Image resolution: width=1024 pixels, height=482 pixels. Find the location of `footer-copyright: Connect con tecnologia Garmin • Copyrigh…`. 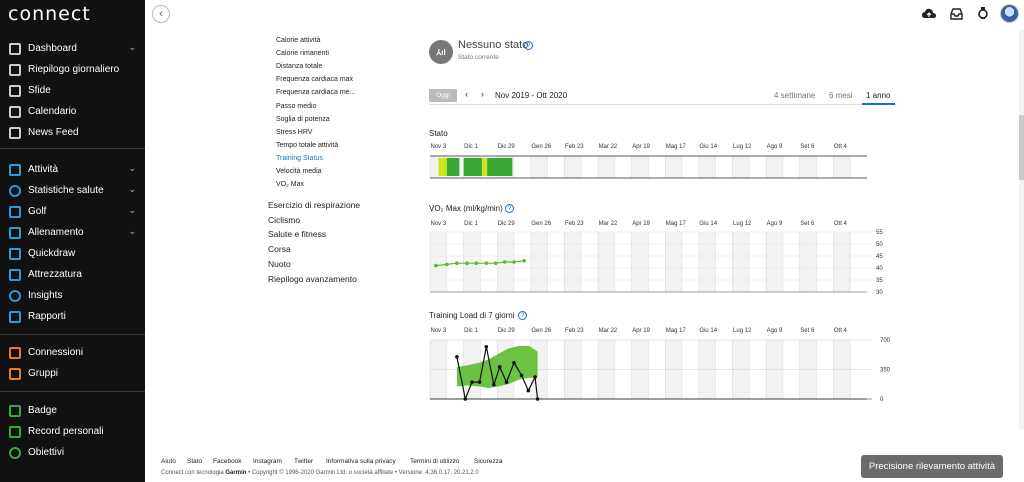

footer-copyright: Connect con tecnologia Garmin • Copyrigh… is located at coordinates (320, 473).